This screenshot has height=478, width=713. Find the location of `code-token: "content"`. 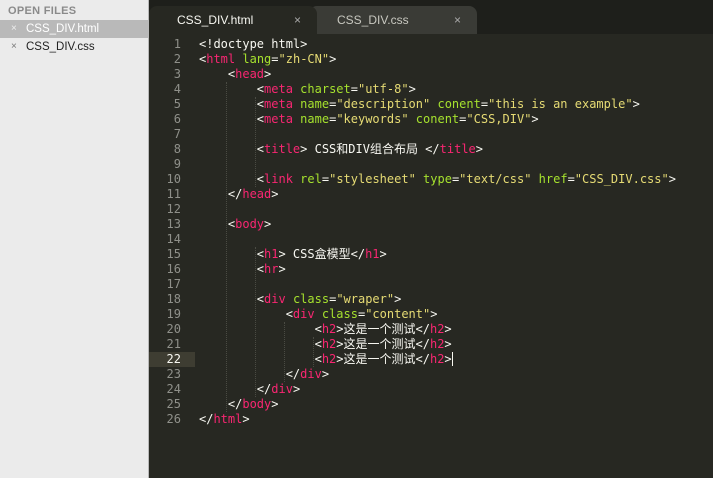

code-token: "content" is located at coordinates (398, 314).